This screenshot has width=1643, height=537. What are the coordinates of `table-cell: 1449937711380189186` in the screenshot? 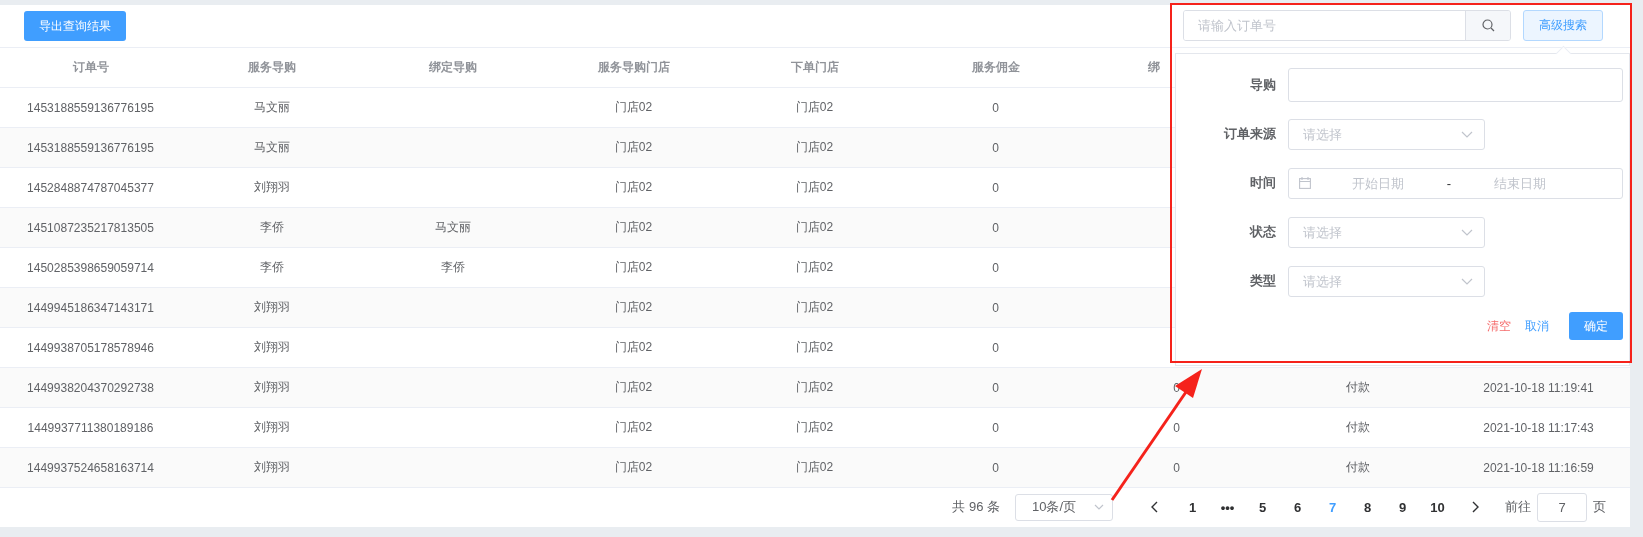 It's located at (90, 427).